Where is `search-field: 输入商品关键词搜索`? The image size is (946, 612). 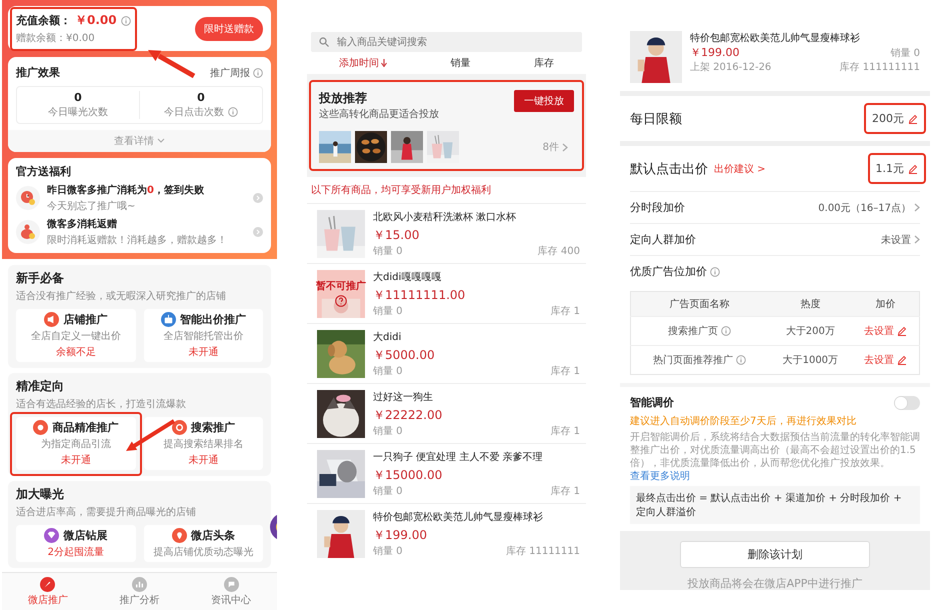 search-field: 输入商品关键词搜索 is located at coordinates (446, 42).